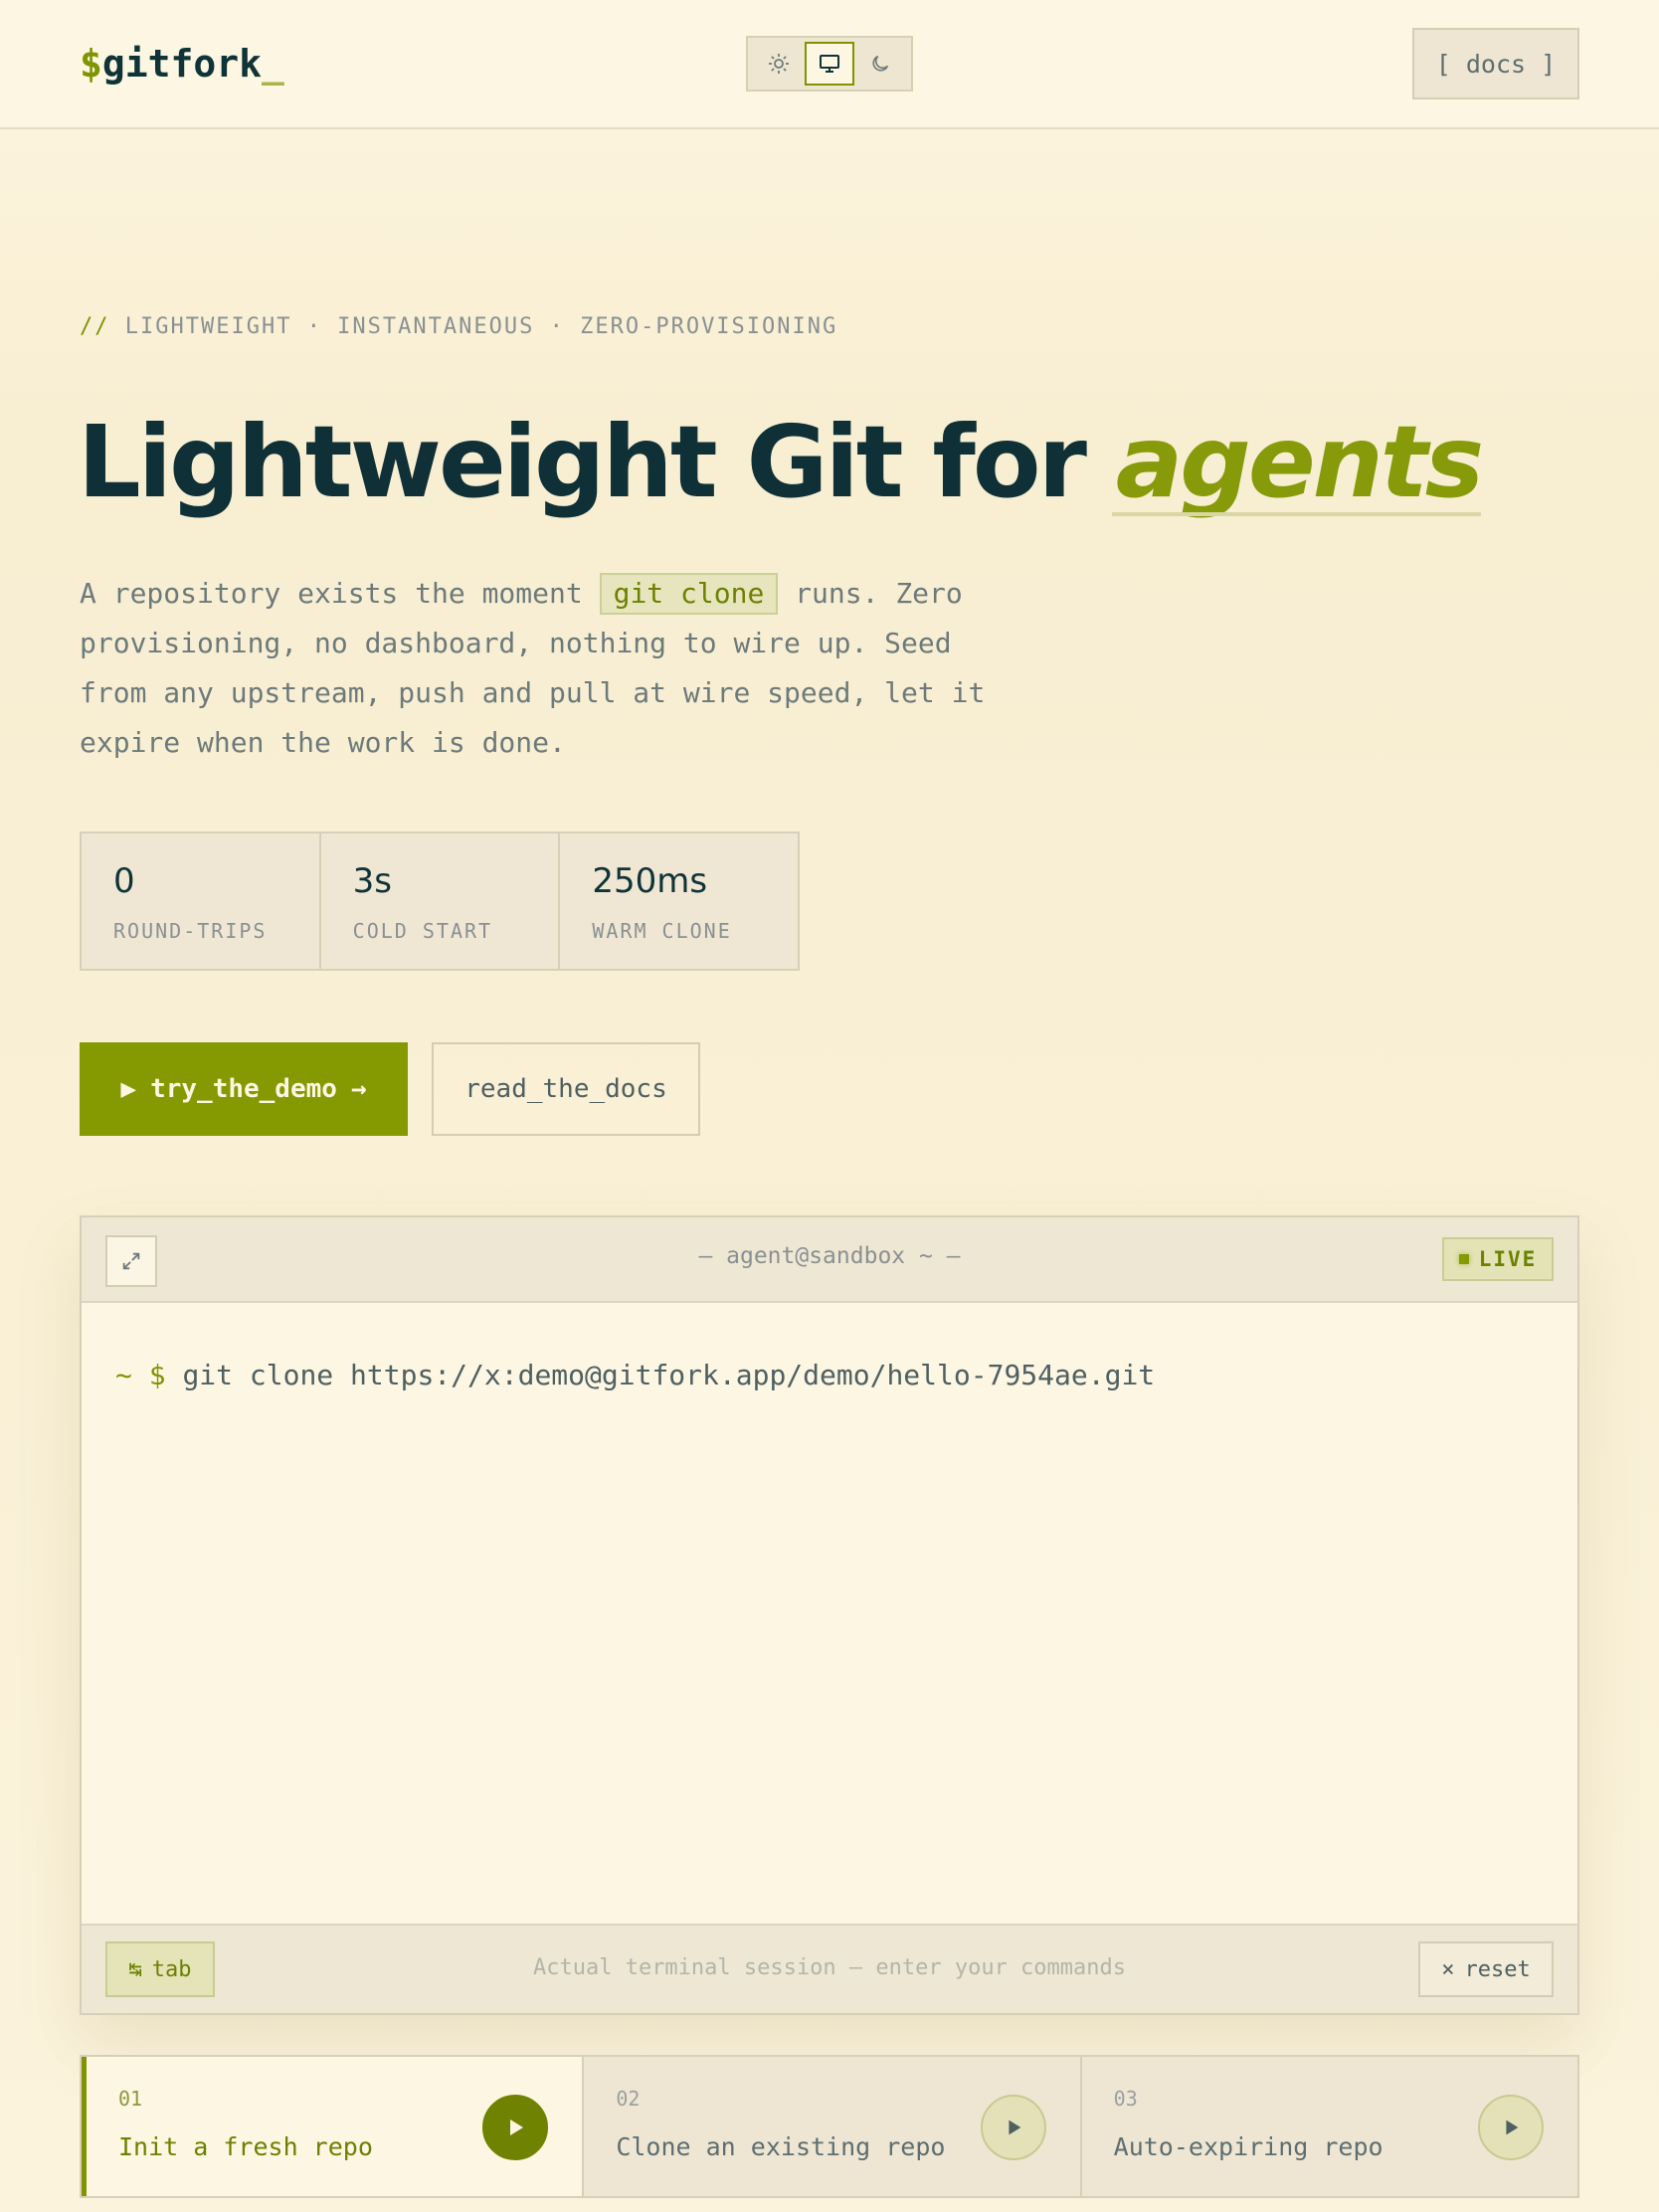  I want to click on sun-icon, so click(779, 64).